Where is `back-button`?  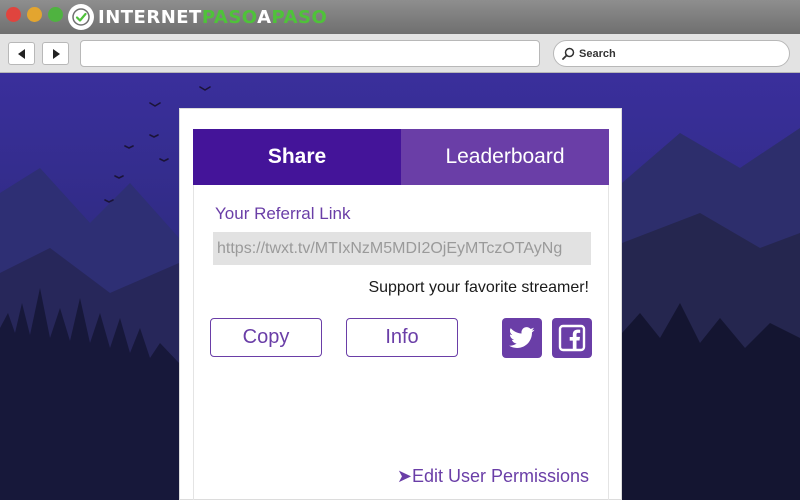
back-button is located at coordinates (21, 53).